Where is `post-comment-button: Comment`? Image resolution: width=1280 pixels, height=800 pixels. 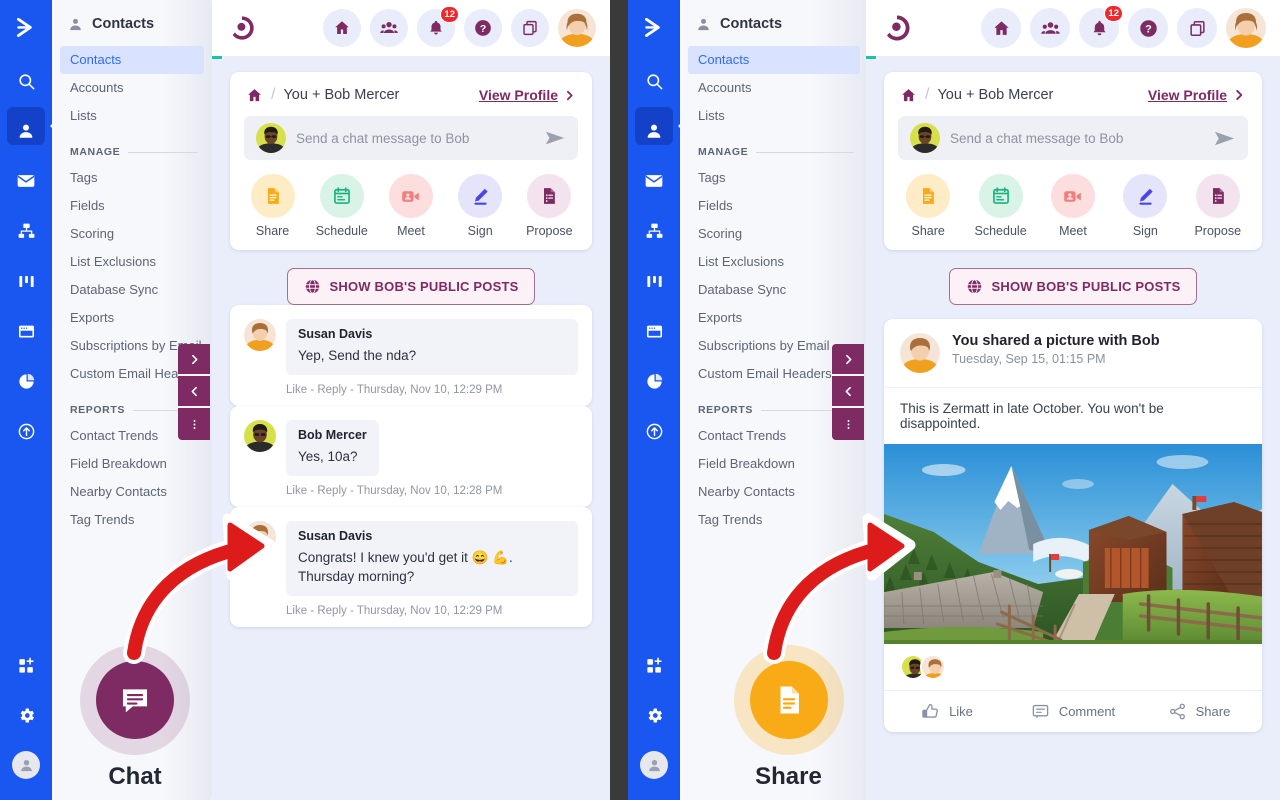
post-comment-button: Comment is located at coordinates (1073, 711).